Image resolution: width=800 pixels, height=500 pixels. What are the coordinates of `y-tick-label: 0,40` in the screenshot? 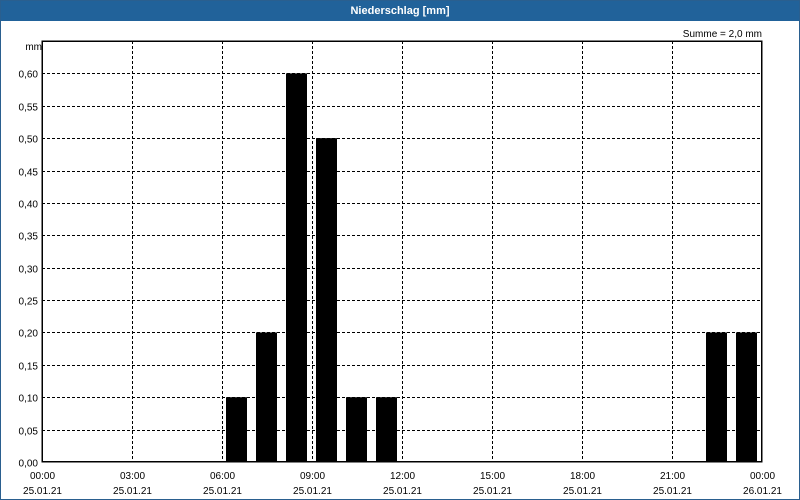 It's located at (29, 205).